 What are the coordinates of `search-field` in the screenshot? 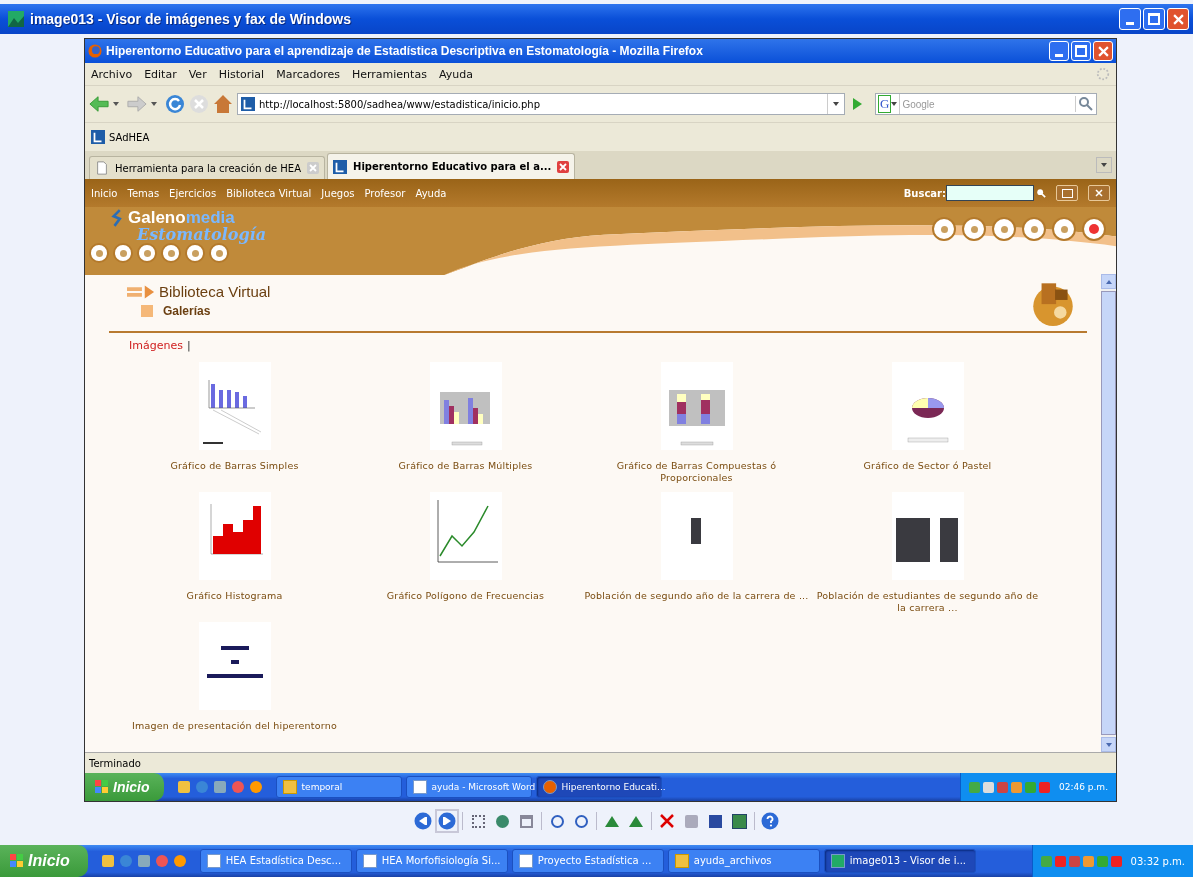 It's located at (990, 193).